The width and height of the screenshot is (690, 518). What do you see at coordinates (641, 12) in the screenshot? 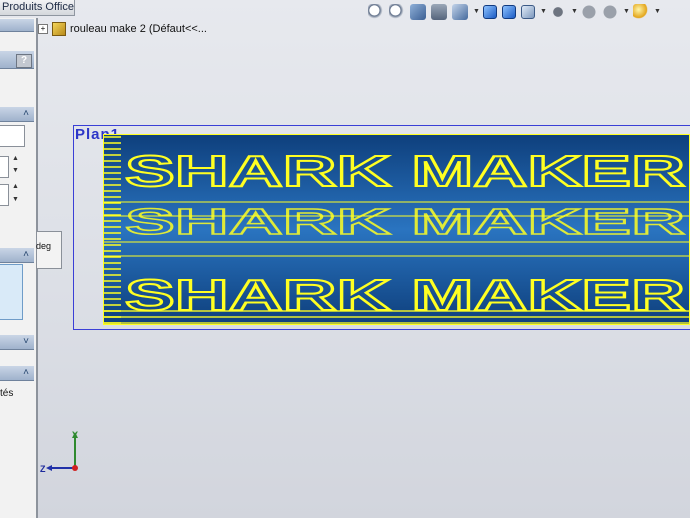
I see `realview-icon` at bounding box center [641, 12].